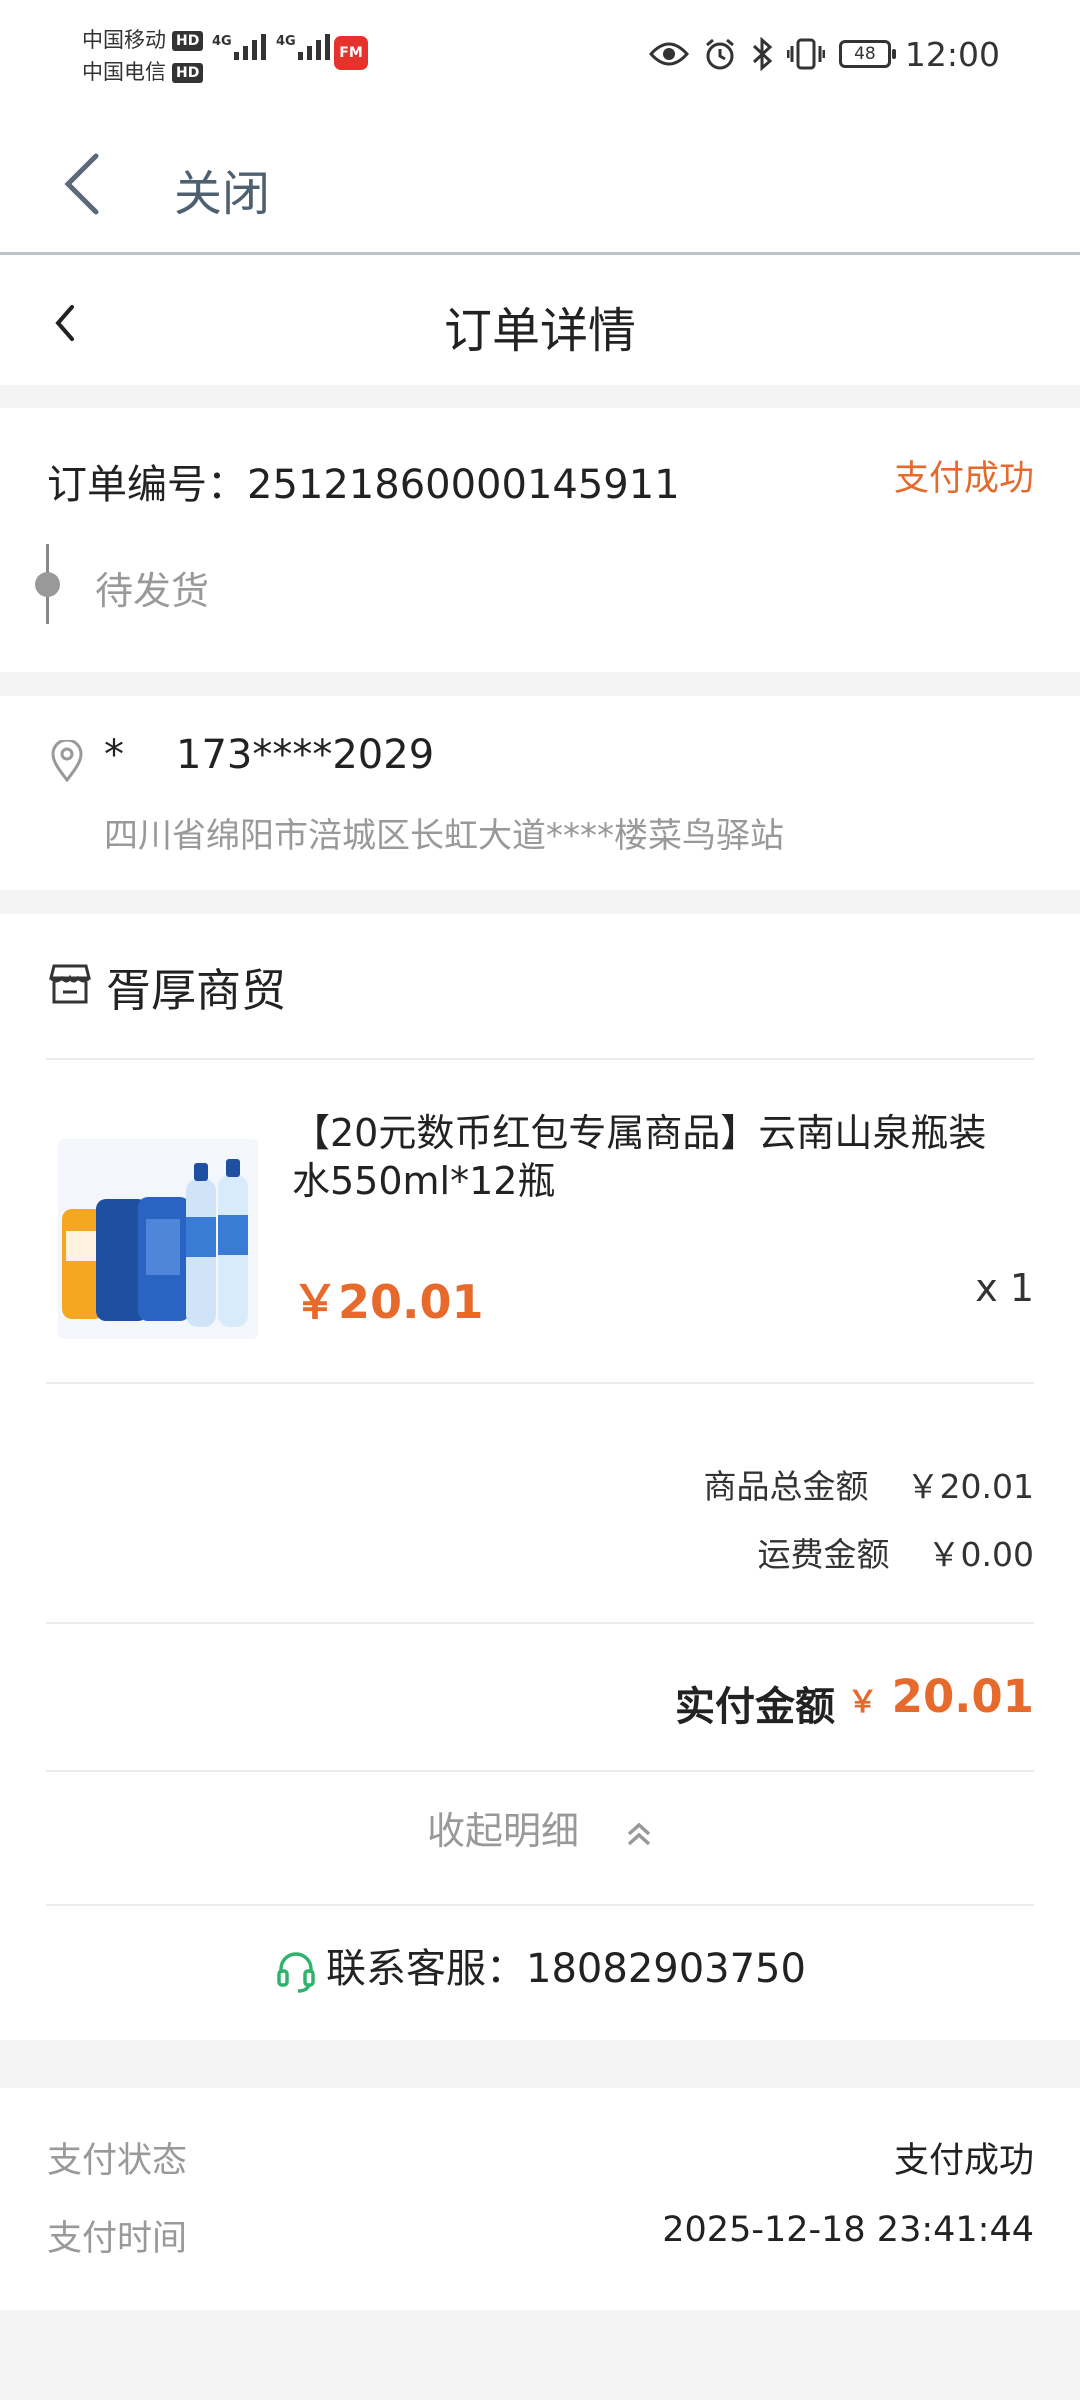 The width and height of the screenshot is (1080, 2400). What do you see at coordinates (388, 1302) in the screenshot?
I see `product-price: ￥20.01` at bounding box center [388, 1302].